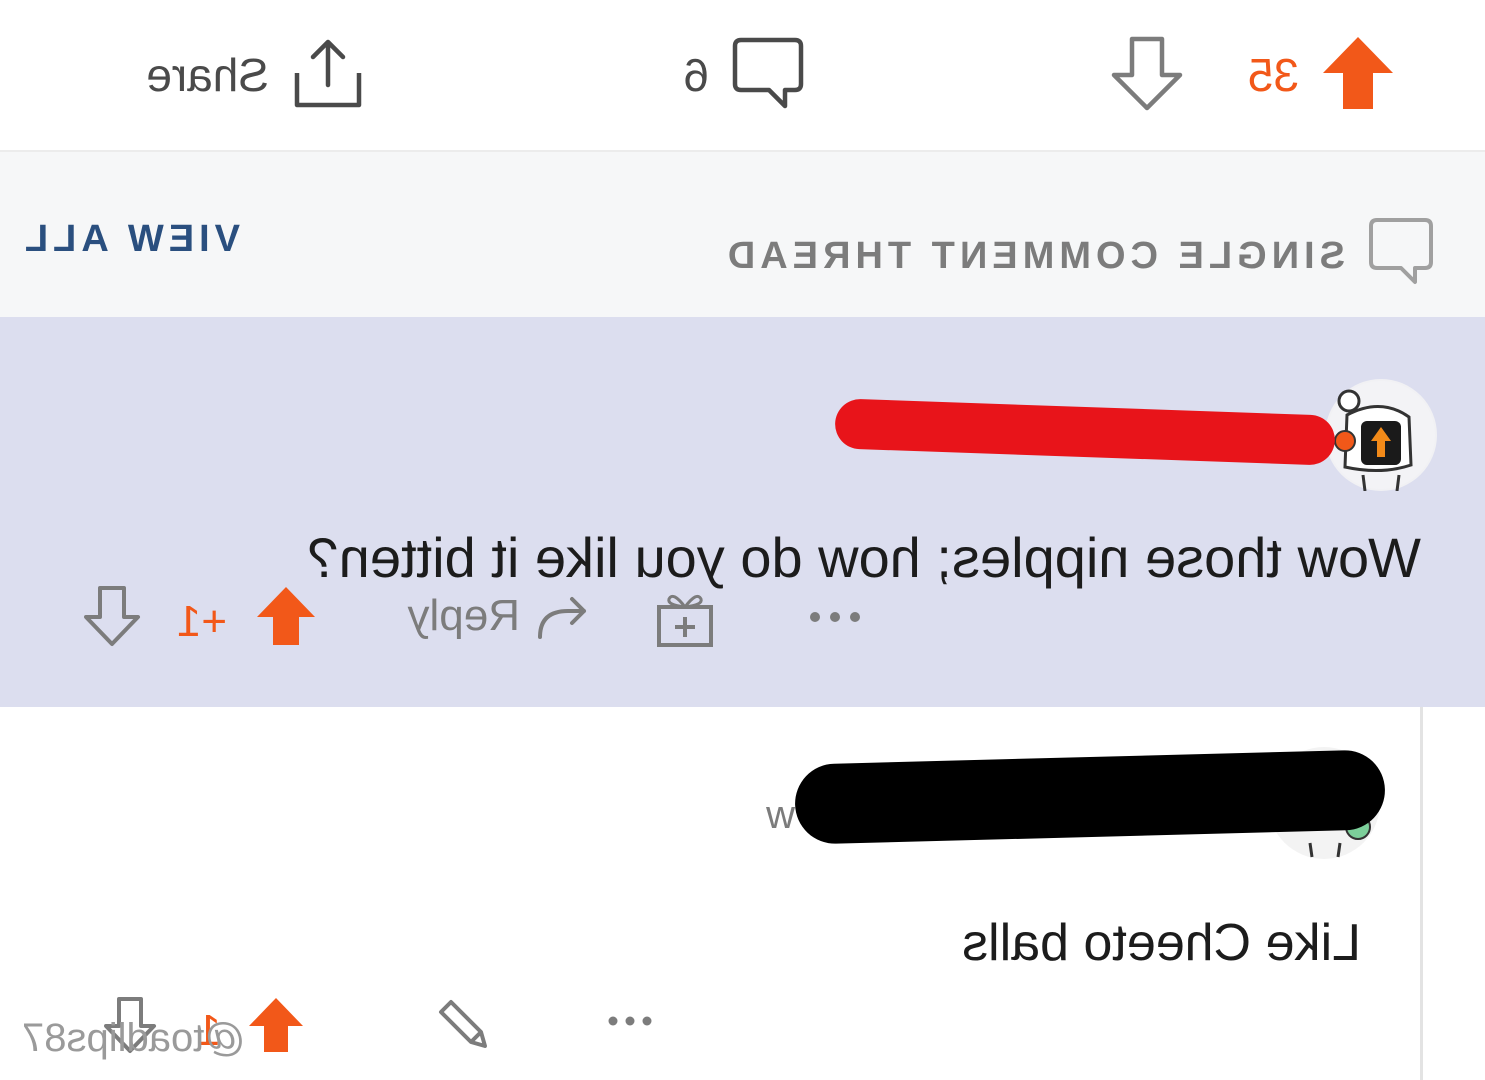  Describe the element at coordinates (696, 75) in the screenshot. I see `post-comment-count: 6` at that location.